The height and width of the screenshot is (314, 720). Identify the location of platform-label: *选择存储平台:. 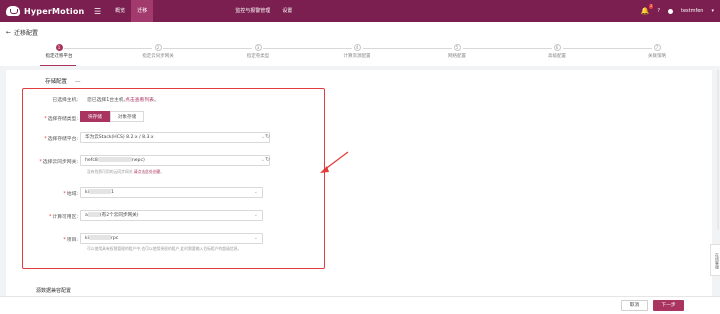
(45, 138).